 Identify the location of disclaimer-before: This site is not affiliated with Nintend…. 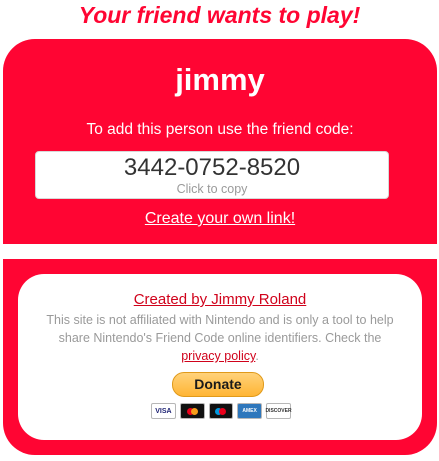
(220, 329).